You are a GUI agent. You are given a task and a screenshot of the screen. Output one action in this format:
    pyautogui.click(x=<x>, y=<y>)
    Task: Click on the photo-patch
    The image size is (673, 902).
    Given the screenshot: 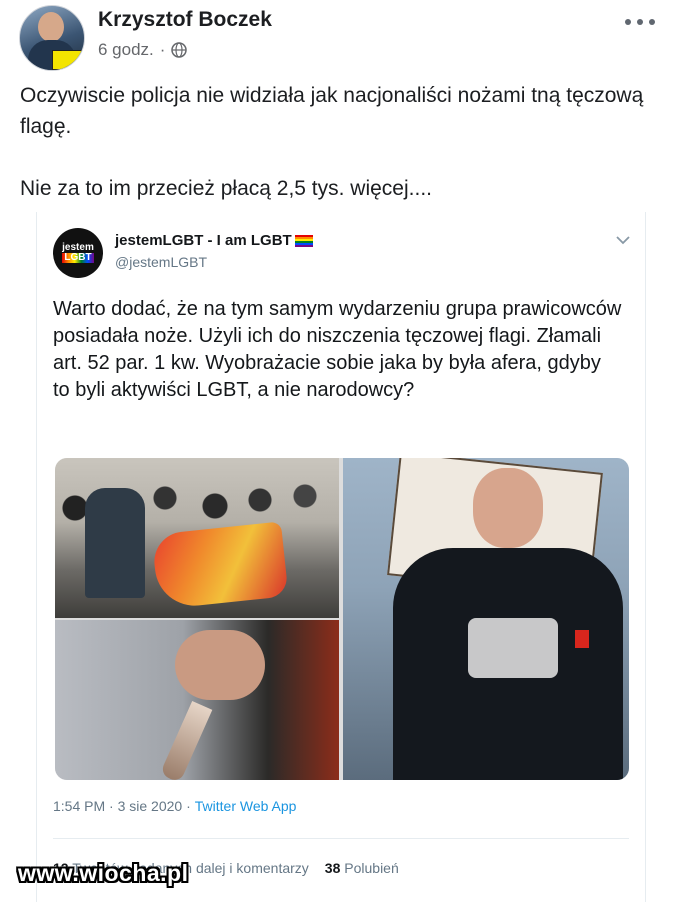 What is the action you would take?
    pyautogui.click(x=582, y=639)
    